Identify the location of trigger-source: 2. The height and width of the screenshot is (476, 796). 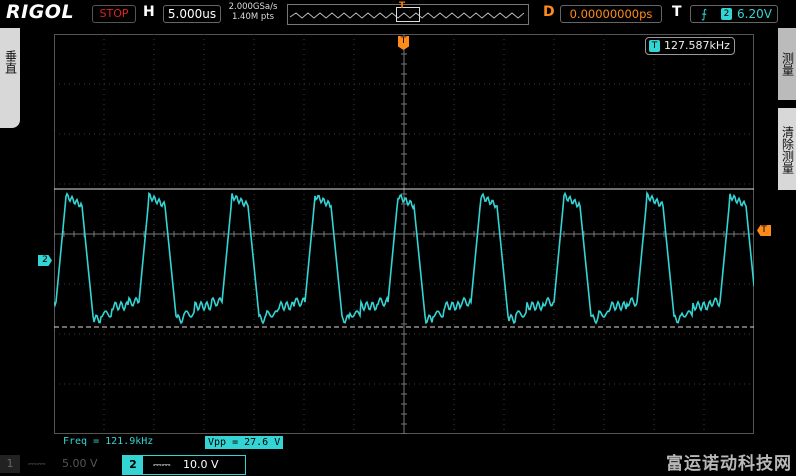
(726, 14).